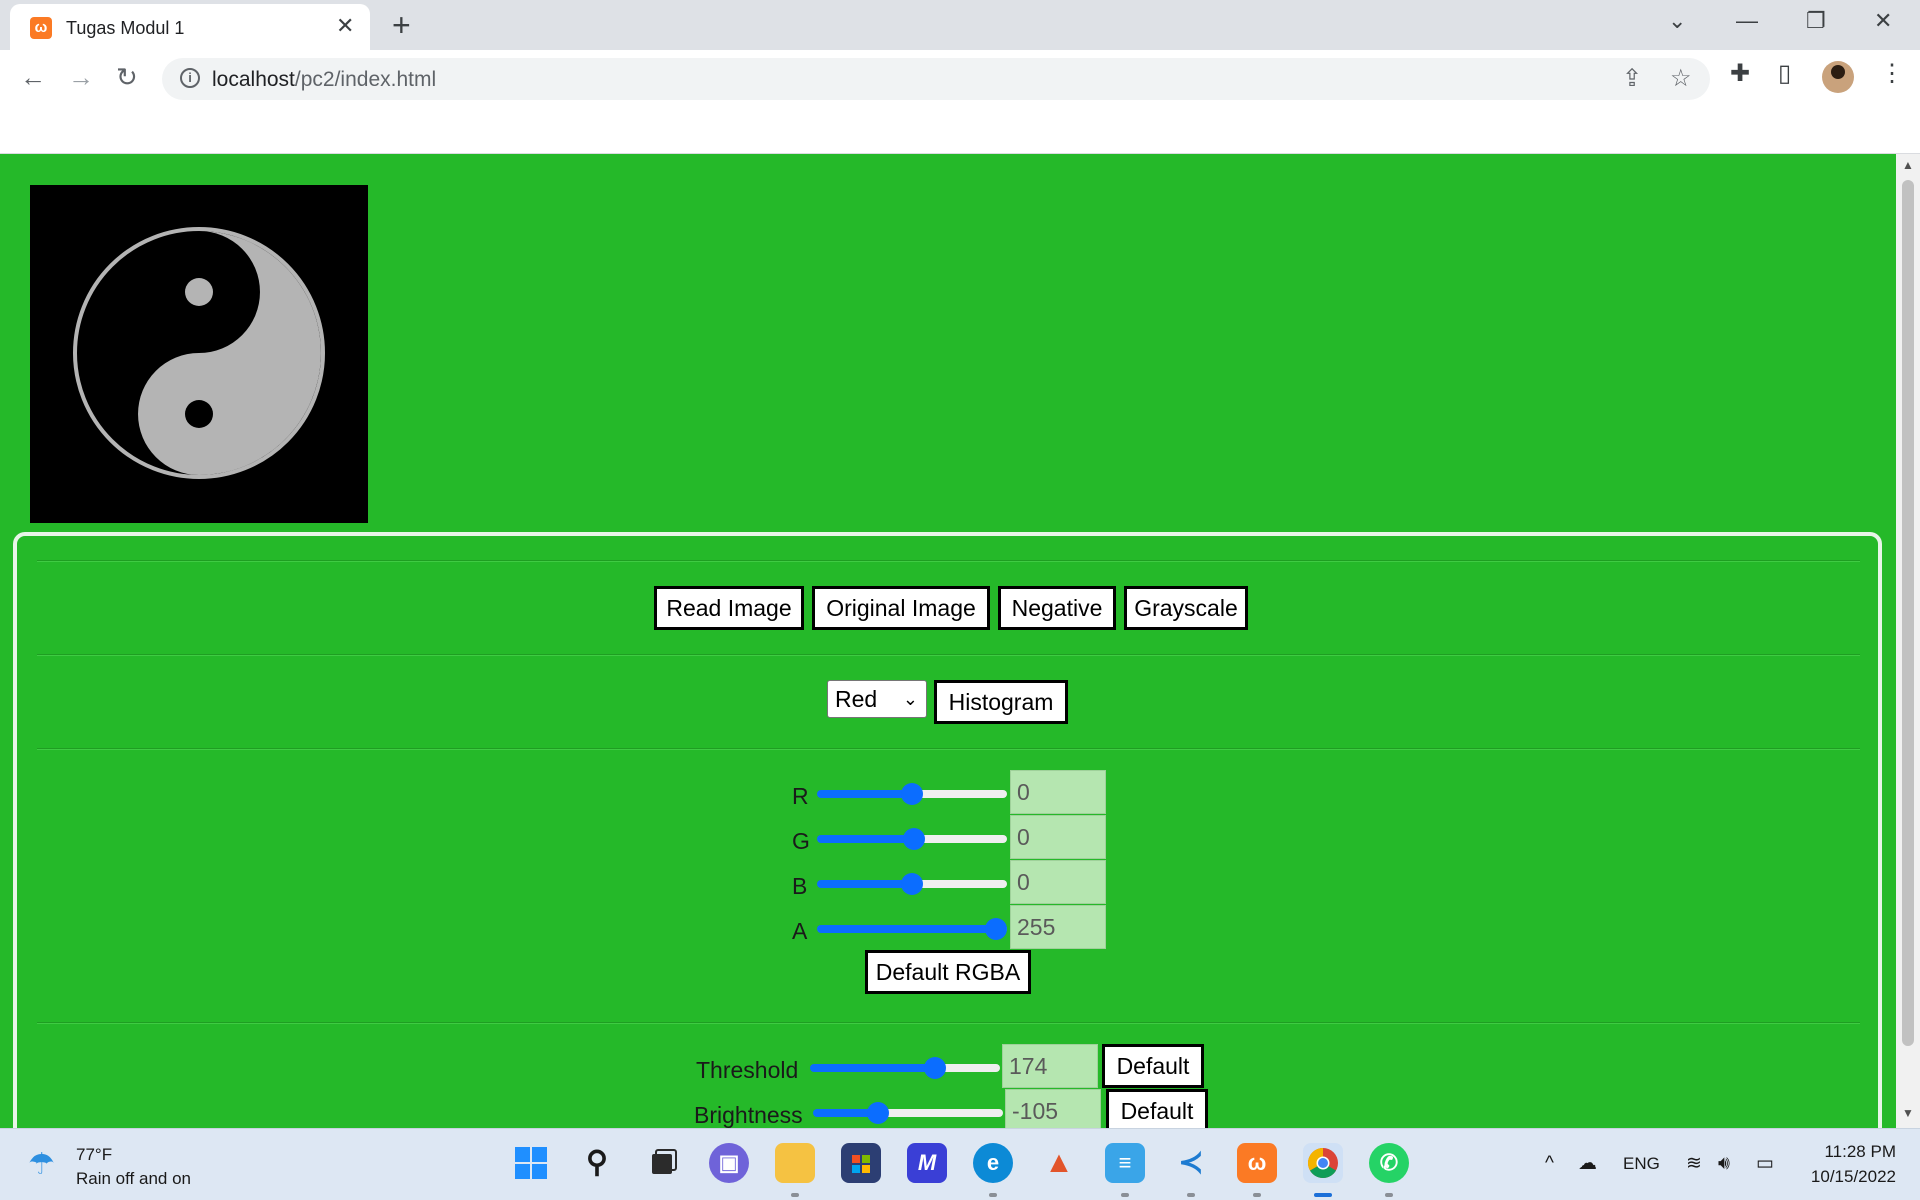 This screenshot has width=1920, height=1200. I want to click on weather-condition: Rain off and on, so click(133, 1178).